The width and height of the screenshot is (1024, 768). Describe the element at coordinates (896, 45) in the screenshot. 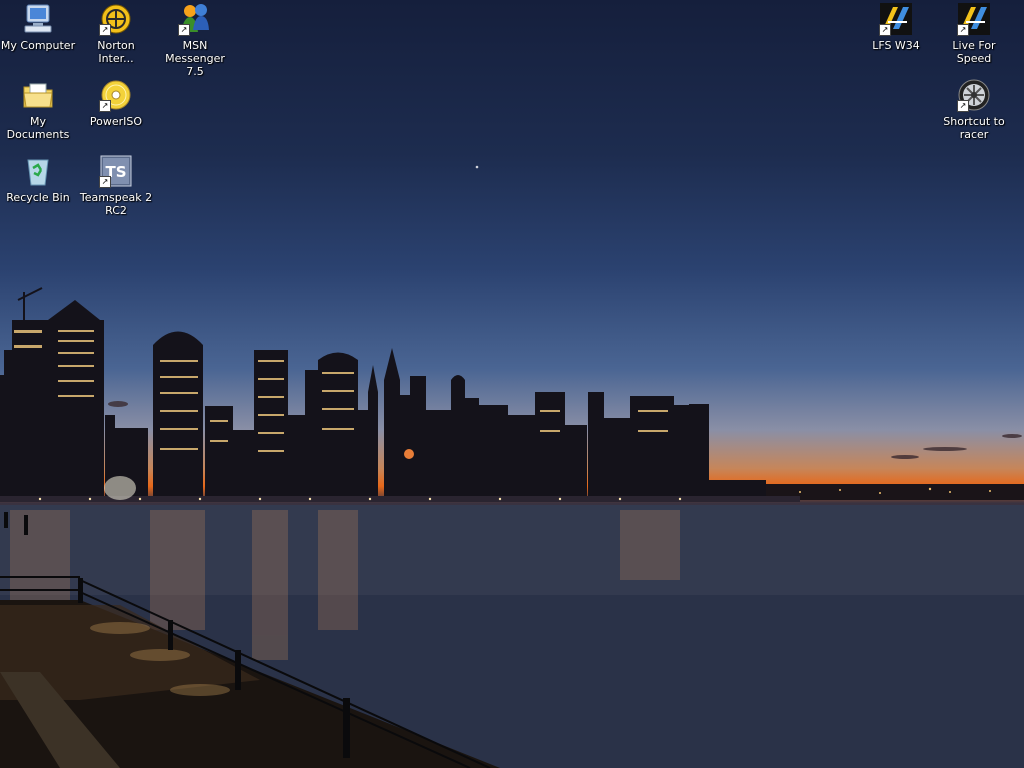

I see `desktop-icon-label: LFS W34` at that location.